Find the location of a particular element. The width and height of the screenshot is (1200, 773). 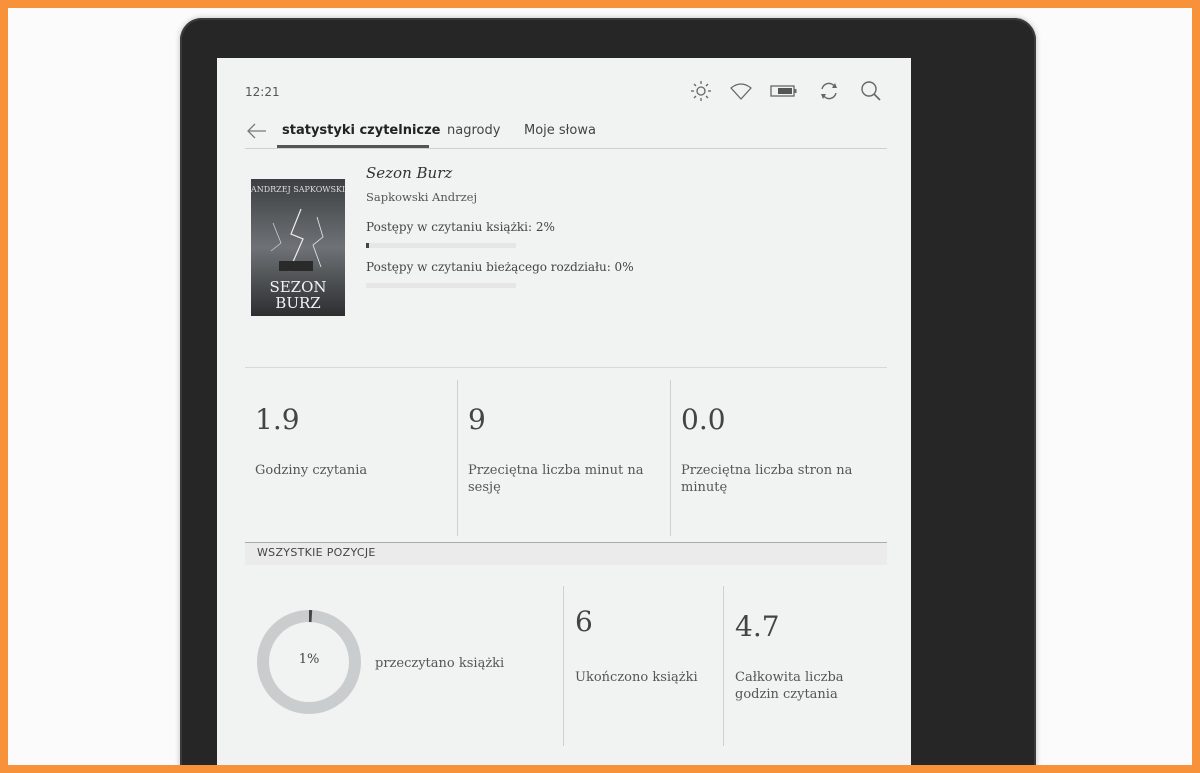

stat-label: Ukończono książki is located at coordinates (636, 677).